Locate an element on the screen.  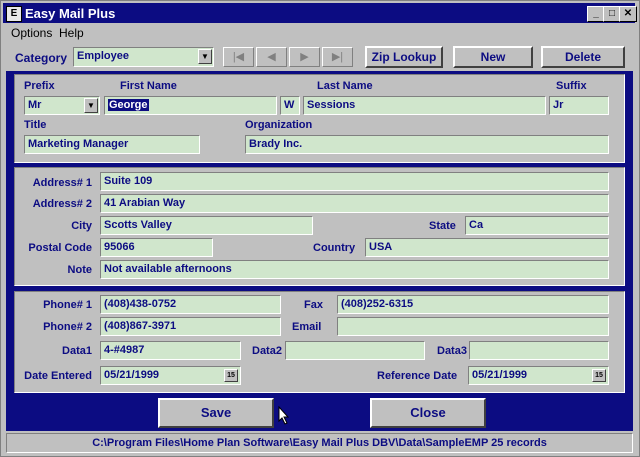
zip-lookup-button: Zip Lookup is located at coordinates (404, 57).